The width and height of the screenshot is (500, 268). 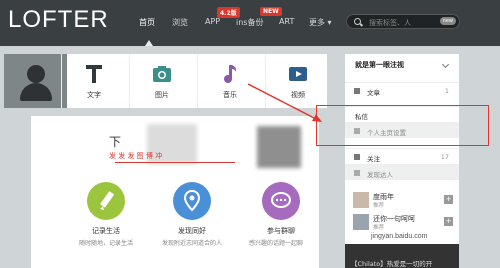 I want to click on annotation-highlight-box, so click(x=402, y=125).